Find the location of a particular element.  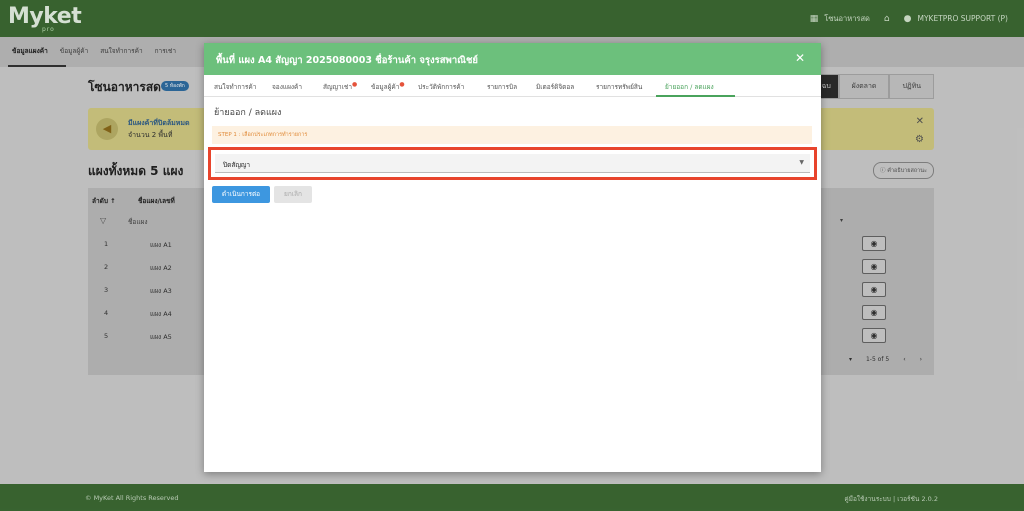

highlight-frame: ปิดสัญญา ▼ is located at coordinates (512, 163).